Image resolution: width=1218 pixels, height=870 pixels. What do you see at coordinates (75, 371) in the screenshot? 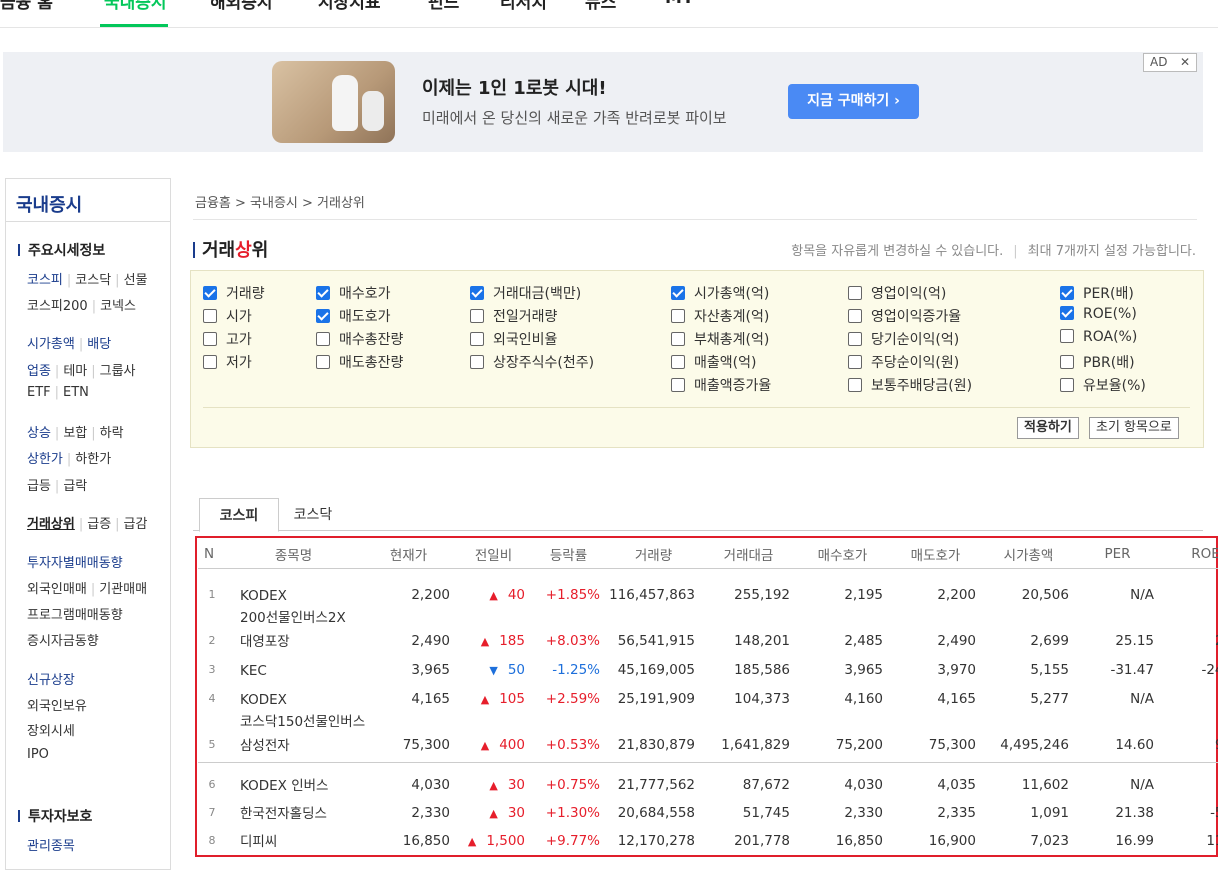
I see `sidebar-item-theme: 테마` at bounding box center [75, 371].